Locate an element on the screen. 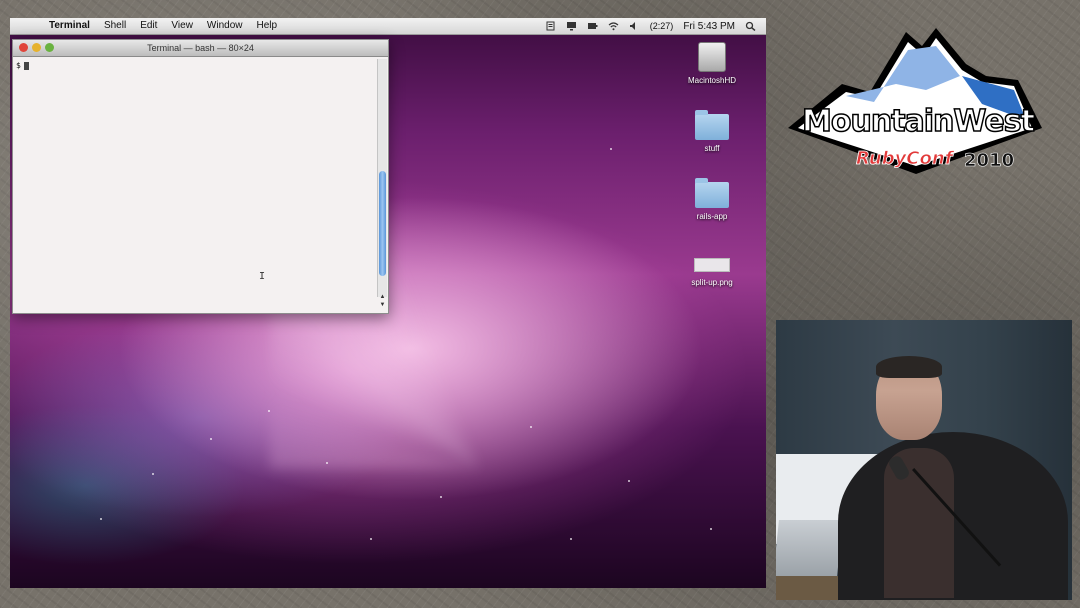 The width and height of the screenshot is (1080, 608). laptop is located at coordinates (809, 548).